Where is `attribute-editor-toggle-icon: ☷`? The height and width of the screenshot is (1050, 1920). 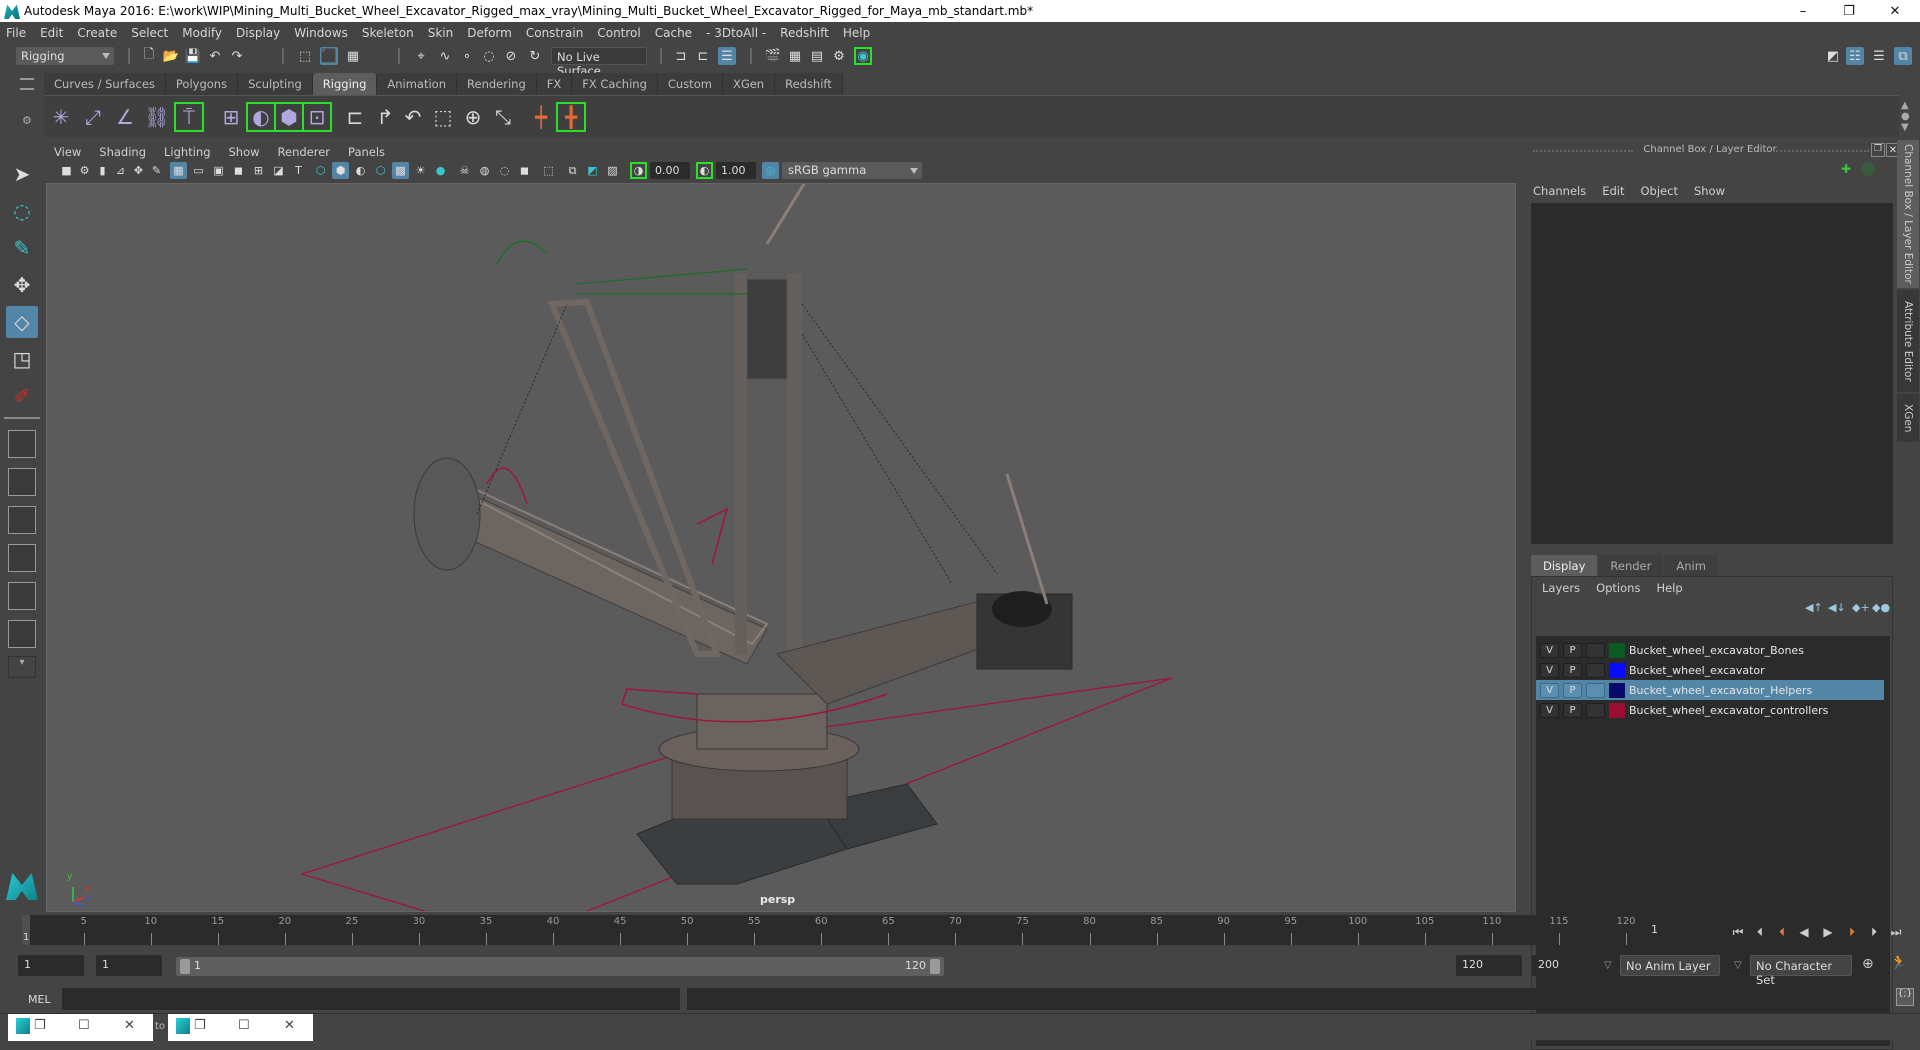 attribute-editor-toggle-icon: ☷ is located at coordinates (1855, 56).